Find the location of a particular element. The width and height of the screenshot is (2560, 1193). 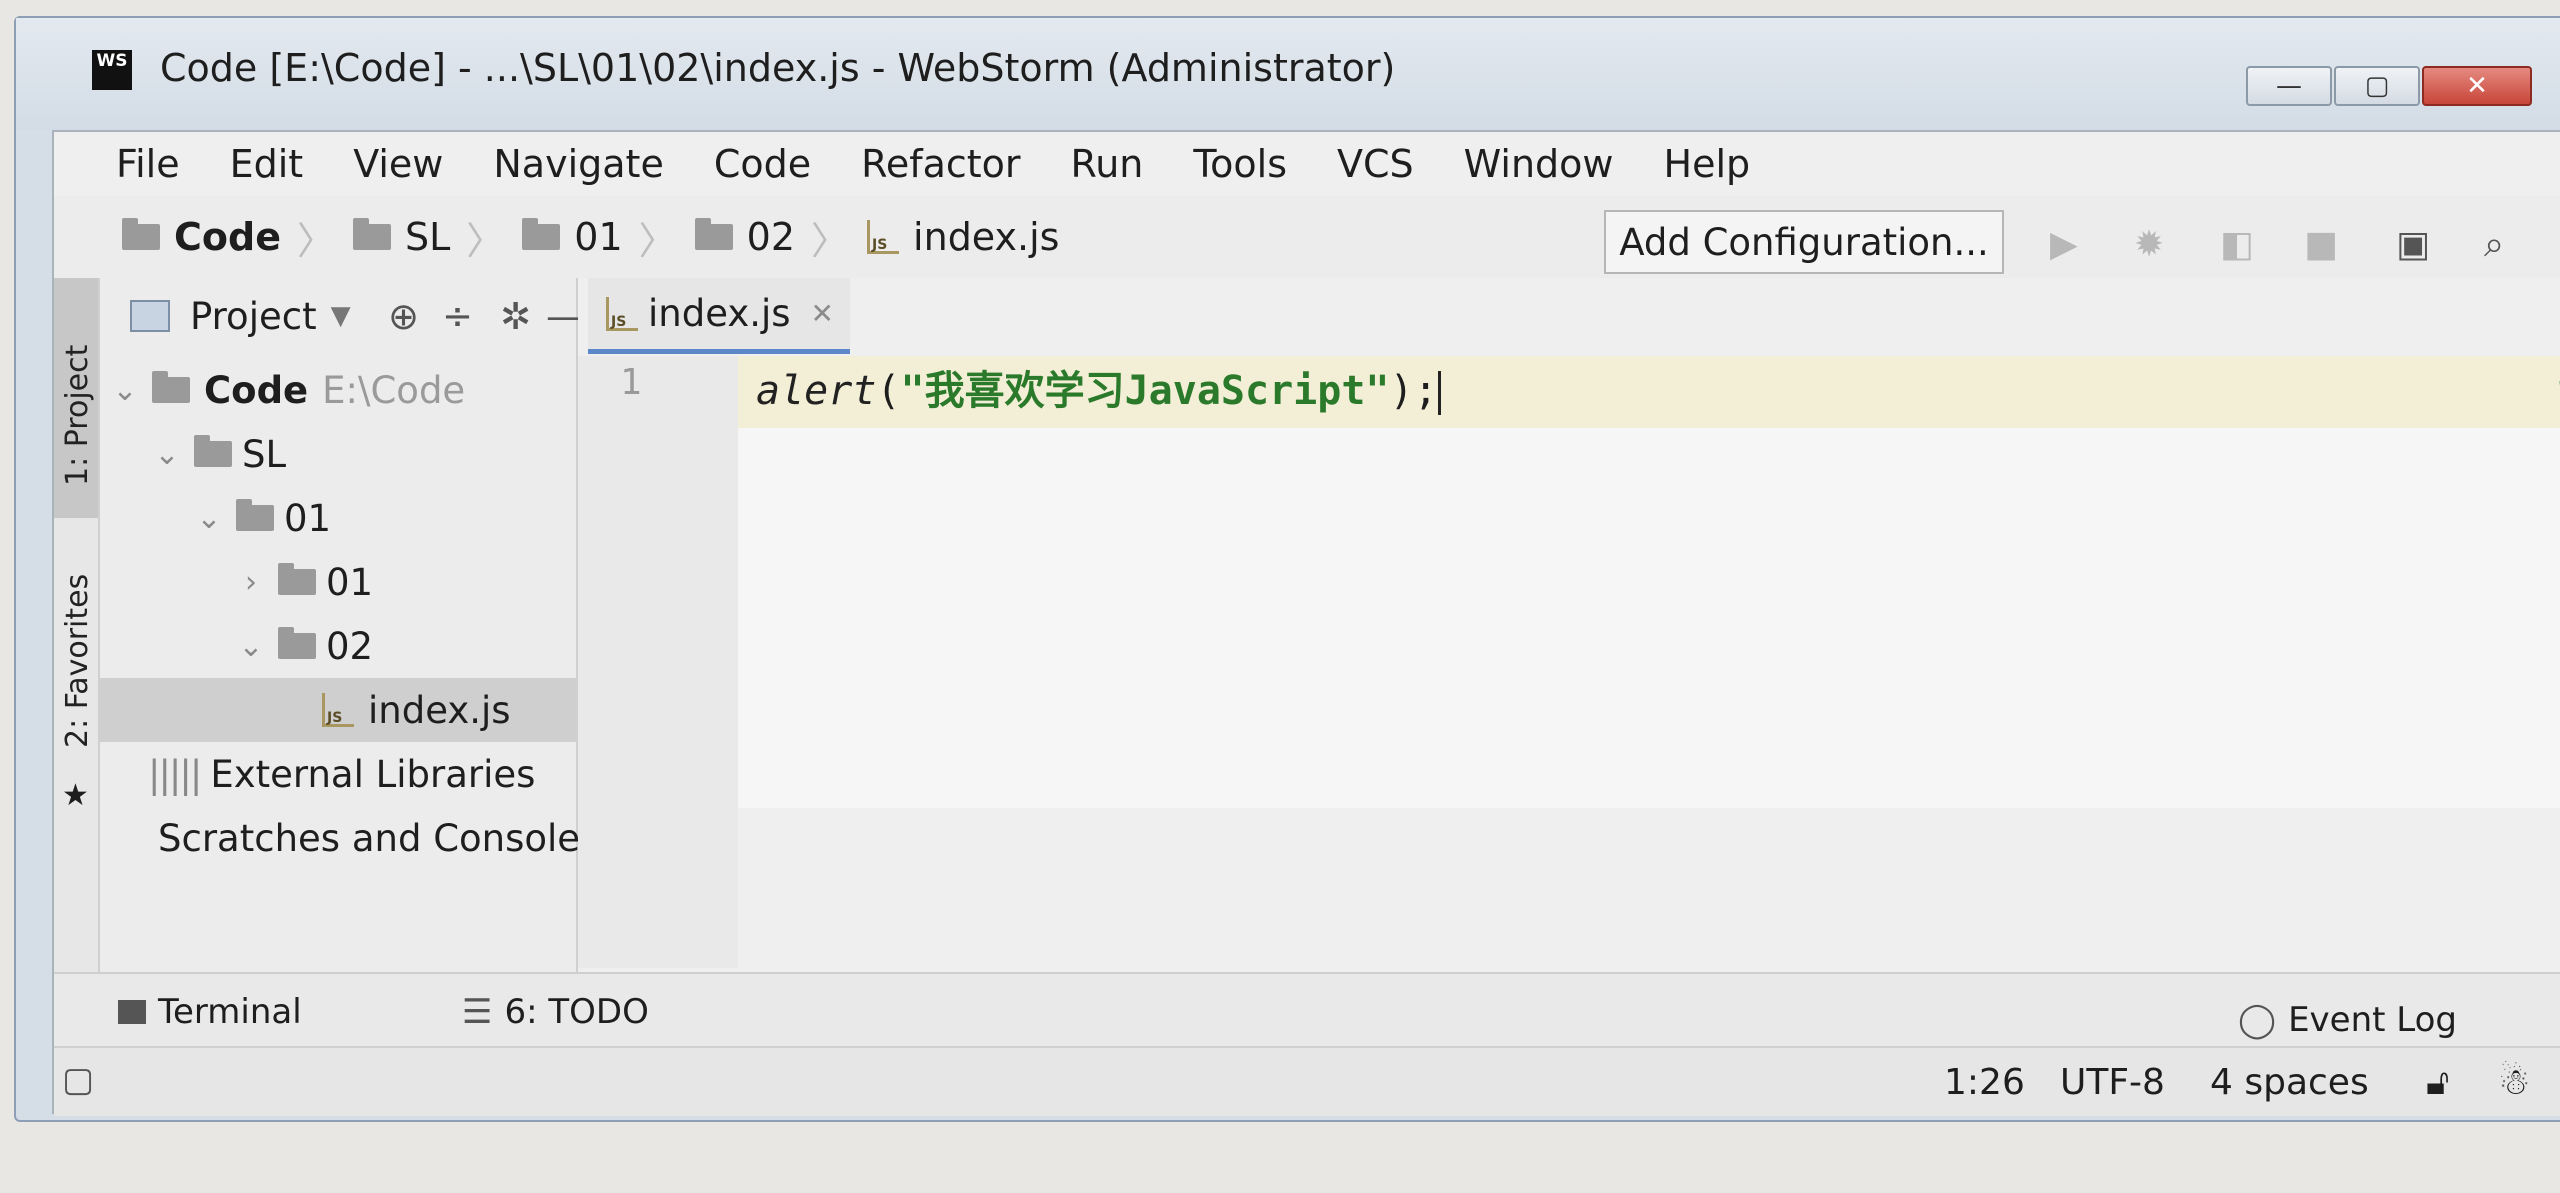

gear-icon: ✲ is located at coordinates (515, 316).